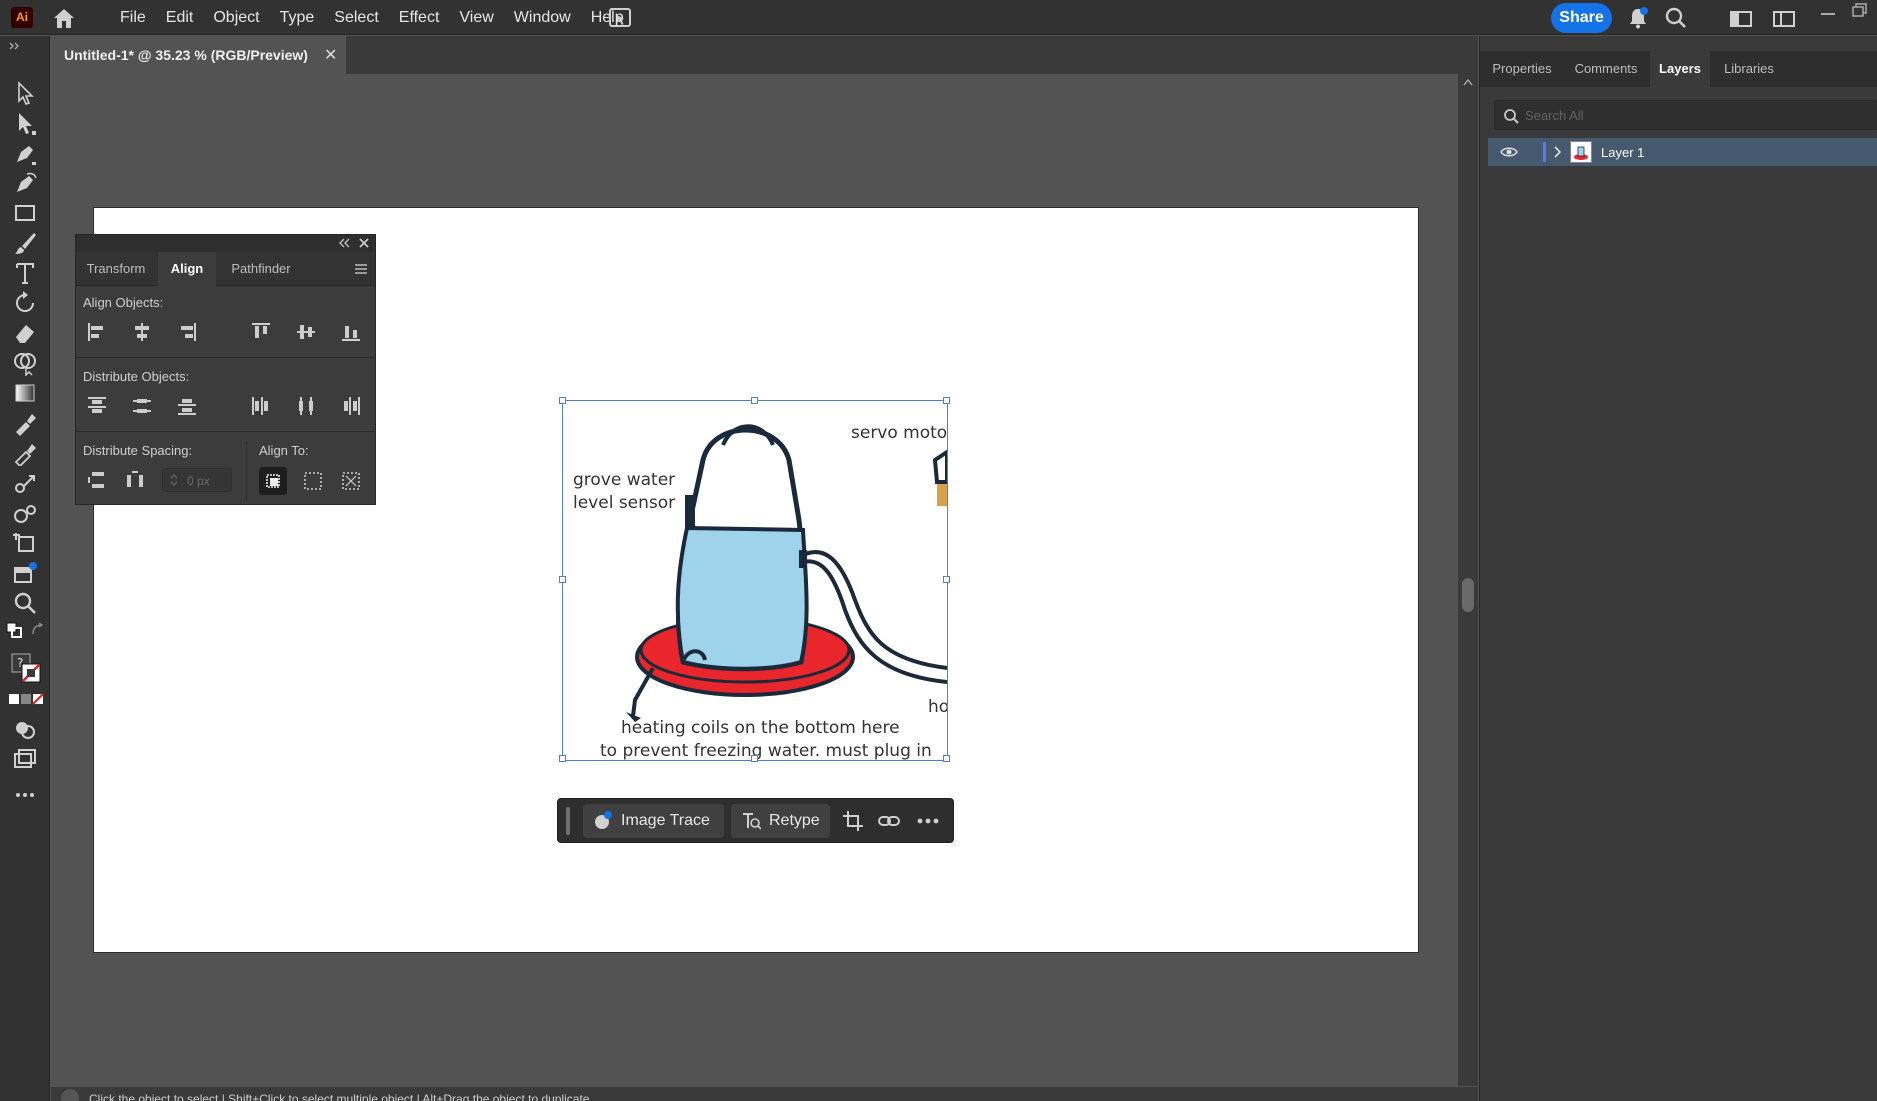 The image size is (1877, 1101). I want to click on menu-object: Object, so click(236, 17).